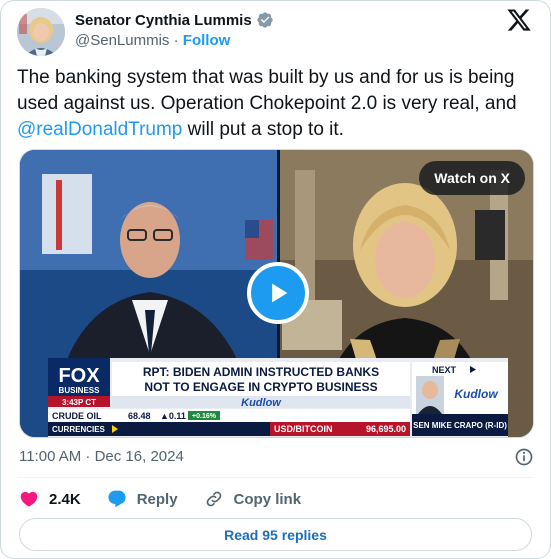 The image size is (551, 559). Describe the element at coordinates (79, 376) in the screenshot. I see `fox-logo-text: FOX` at that location.